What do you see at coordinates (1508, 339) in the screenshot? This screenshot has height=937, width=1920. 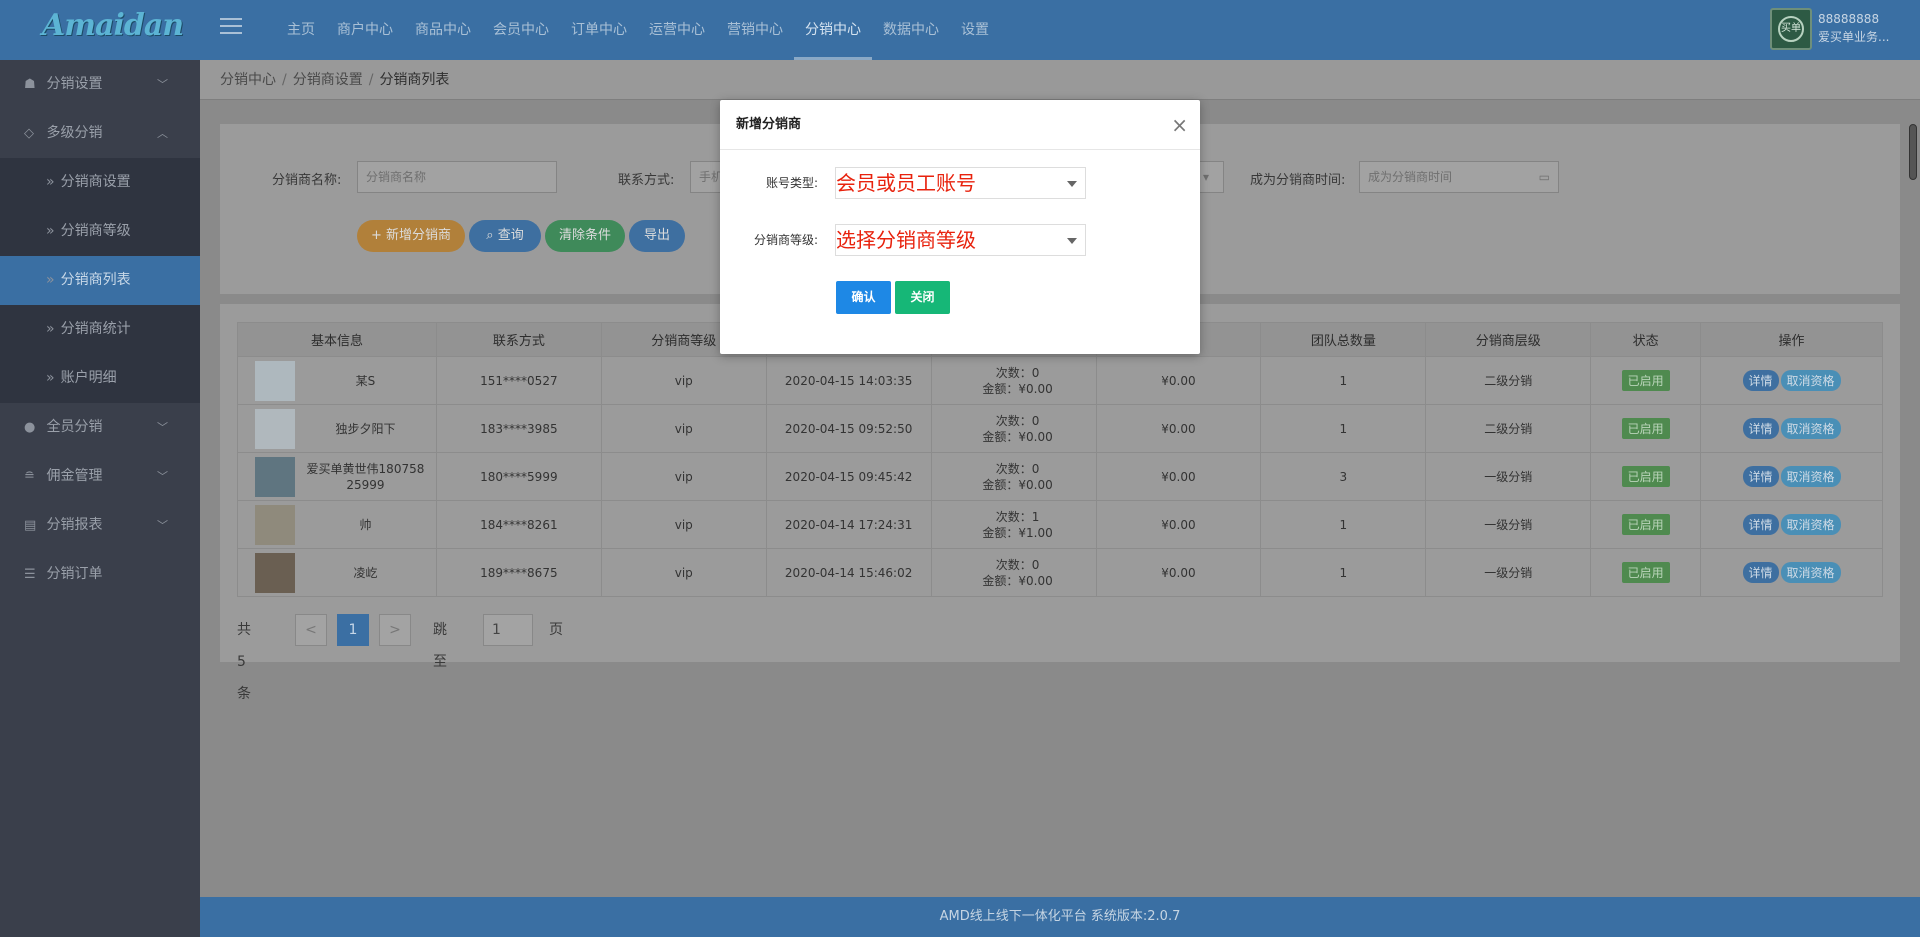 I see `col-tier: 分销商层级` at bounding box center [1508, 339].